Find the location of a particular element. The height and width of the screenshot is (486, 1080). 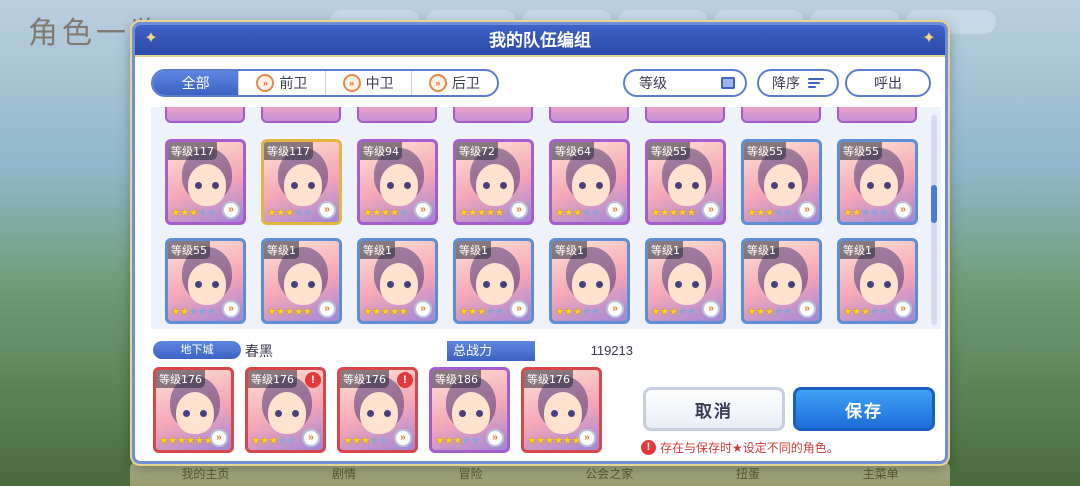

save-button: 保存 is located at coordinates (864, 409).